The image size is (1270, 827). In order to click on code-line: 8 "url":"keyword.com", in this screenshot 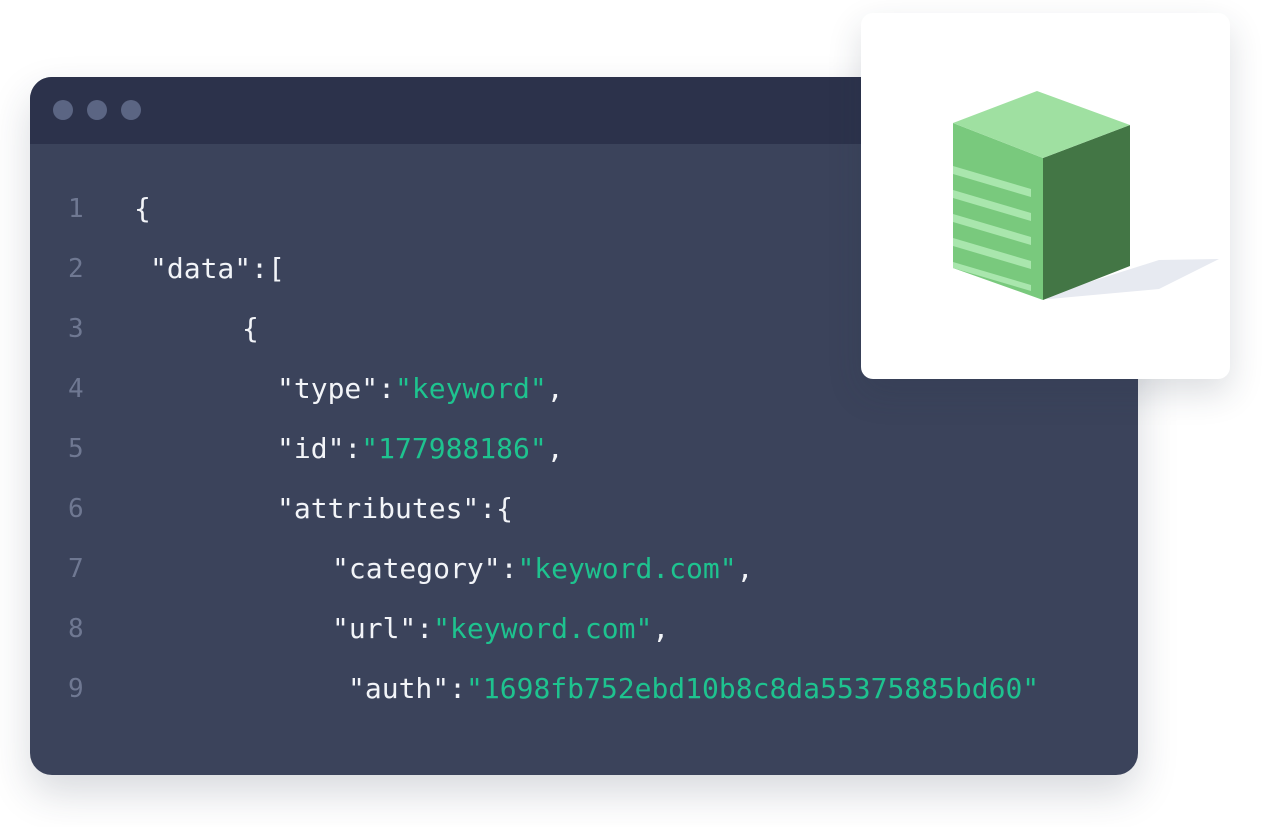, I will do `click(584, 629)`.